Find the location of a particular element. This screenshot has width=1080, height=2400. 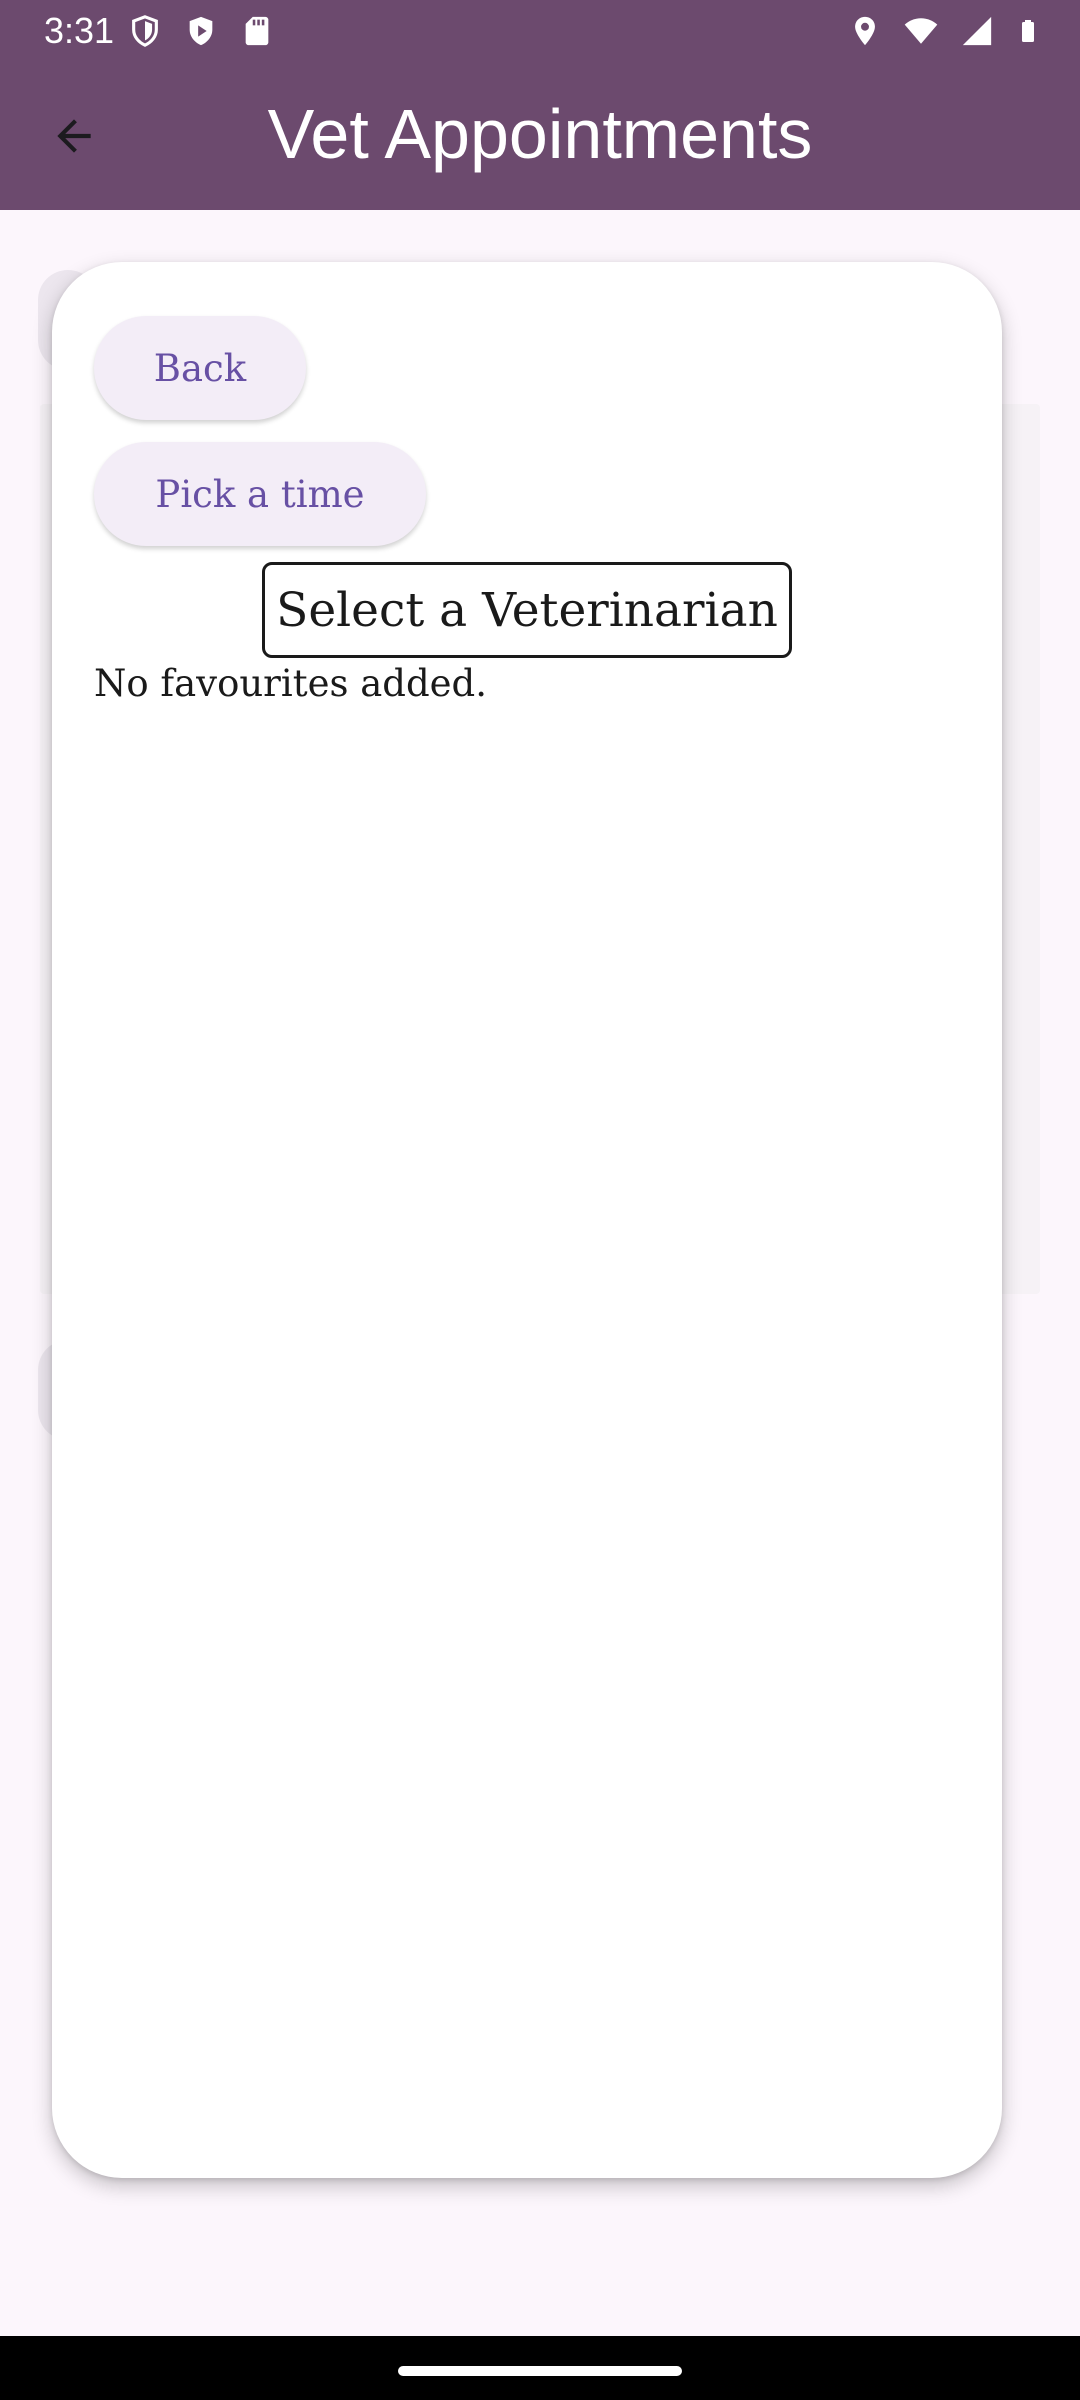

status-right-icons is located at coordinates (944, 31).